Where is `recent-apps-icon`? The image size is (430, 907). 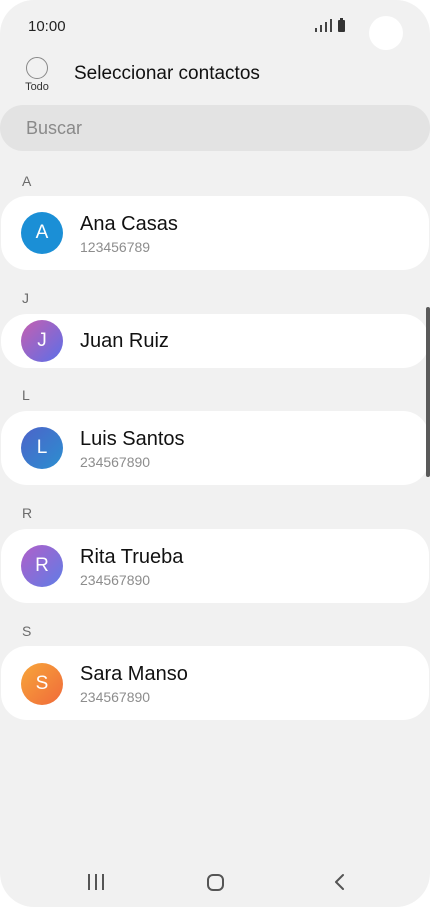
recent-apps-icon is located at coordinates (96, 882).